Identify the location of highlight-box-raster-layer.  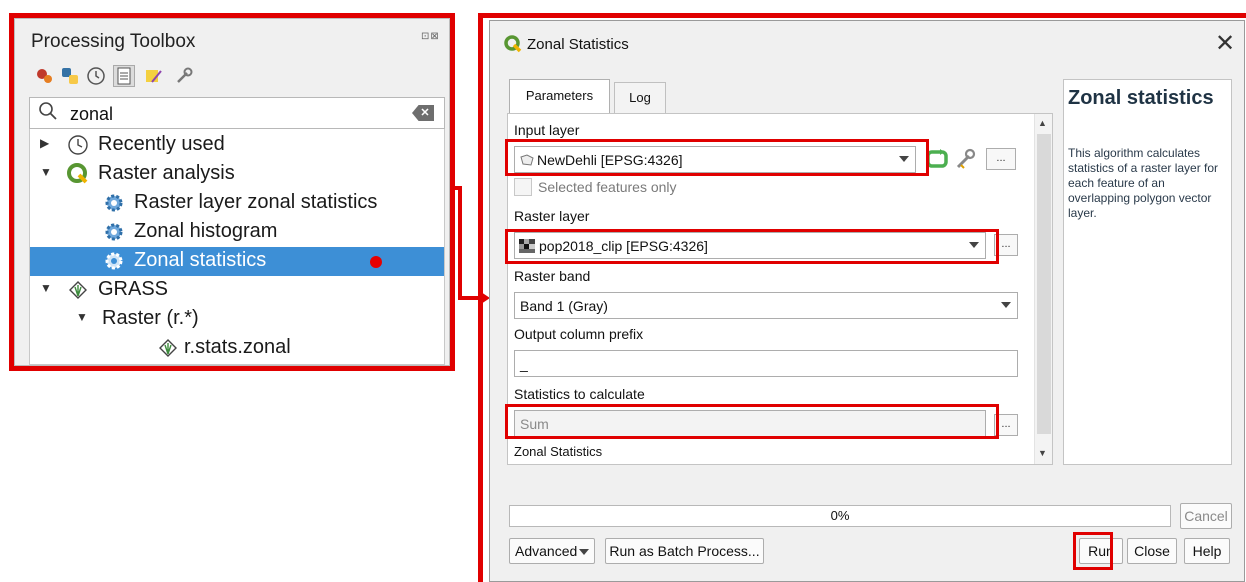
(752, 246).